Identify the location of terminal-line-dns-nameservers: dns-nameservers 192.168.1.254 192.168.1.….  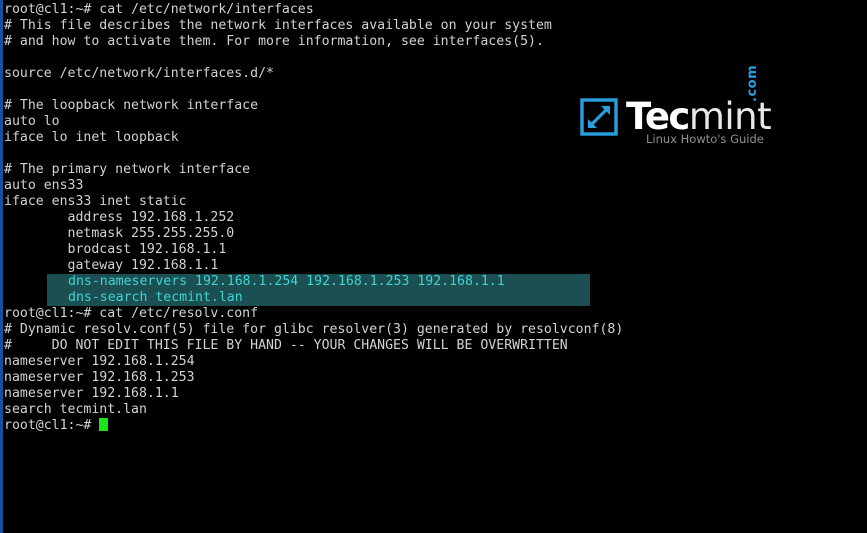
(286, 281).